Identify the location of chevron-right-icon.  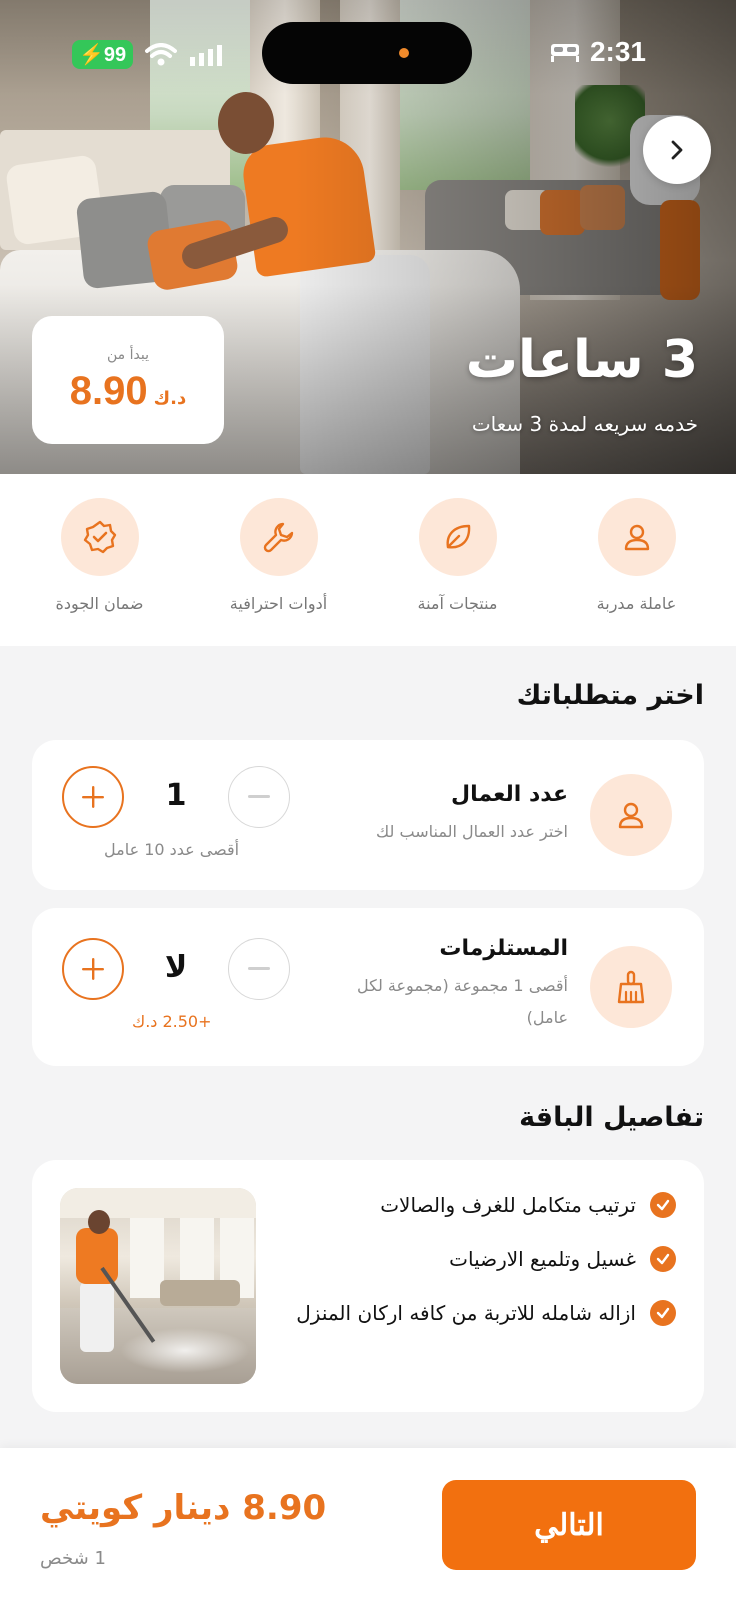
(677, 150).